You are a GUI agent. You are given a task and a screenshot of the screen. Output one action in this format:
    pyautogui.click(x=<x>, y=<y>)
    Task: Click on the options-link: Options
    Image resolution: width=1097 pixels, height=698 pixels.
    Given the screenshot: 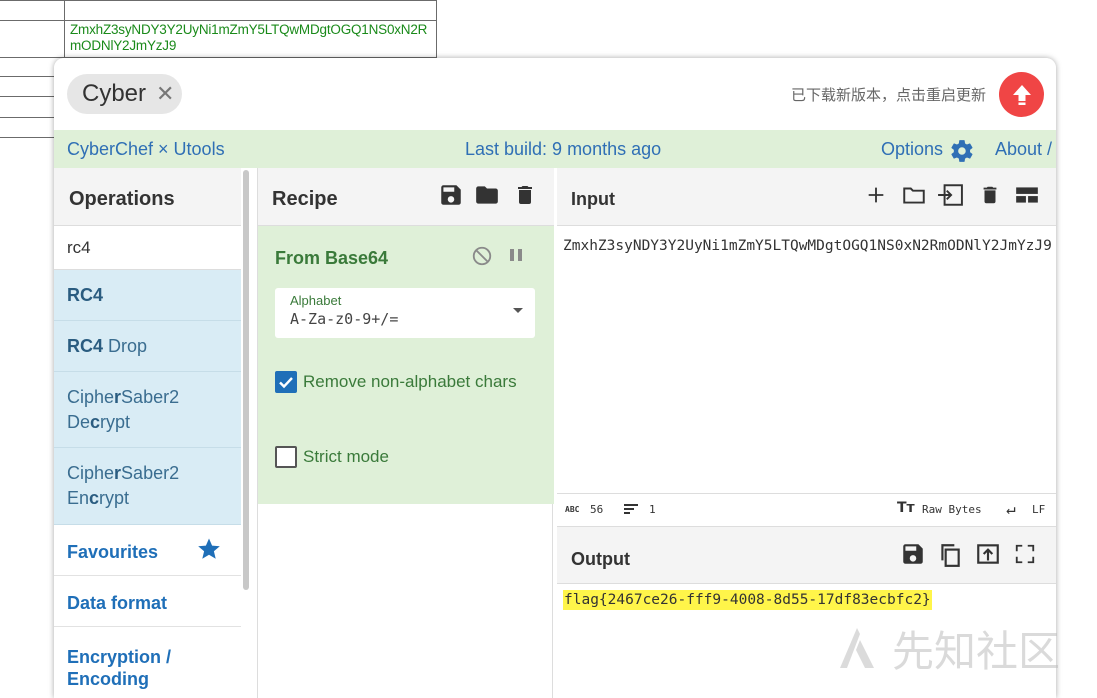 What is the action you would take?
    pyautogui.click(x=912, y=149)
    